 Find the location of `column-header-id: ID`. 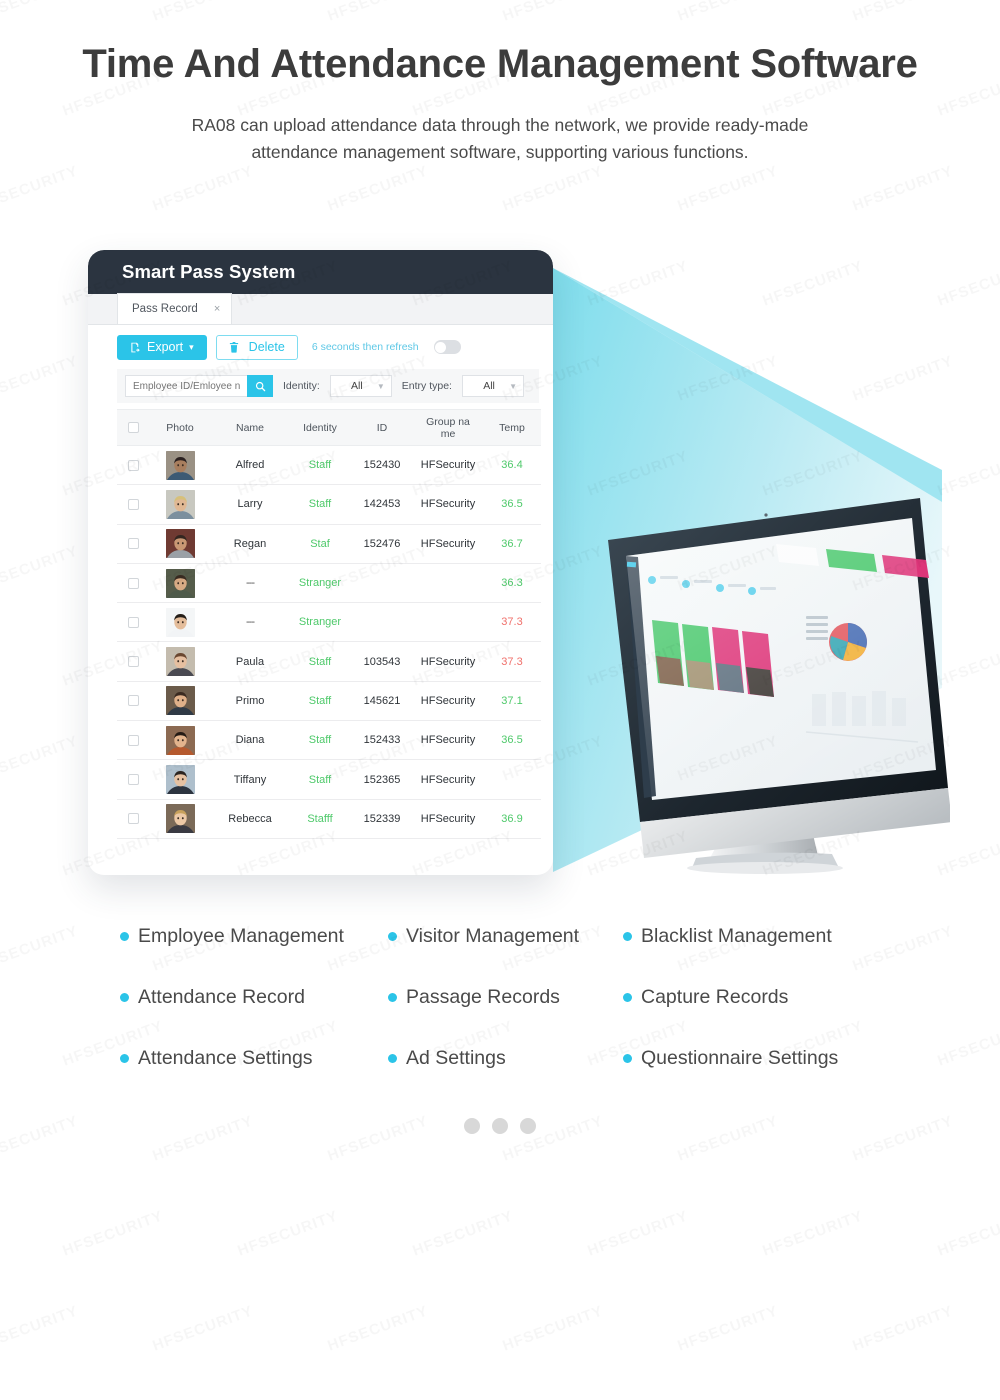

column-header-id: ID is located at coordinates (382, 427).